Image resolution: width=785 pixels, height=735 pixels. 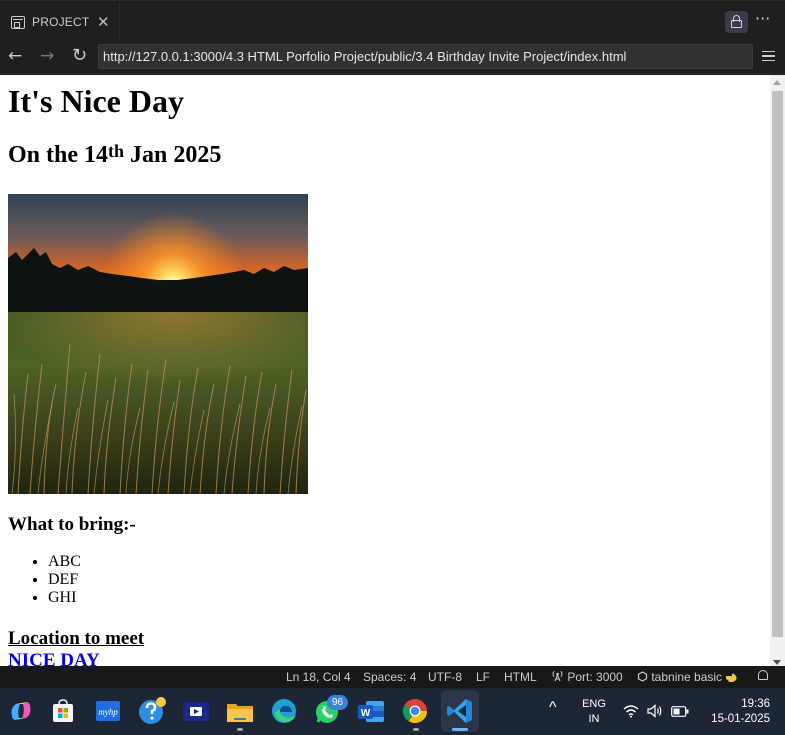 What do you see at coordinates (731, 677) in the screenshot?
I see `pointing-hand-icon` at bounding box center [731, 677].